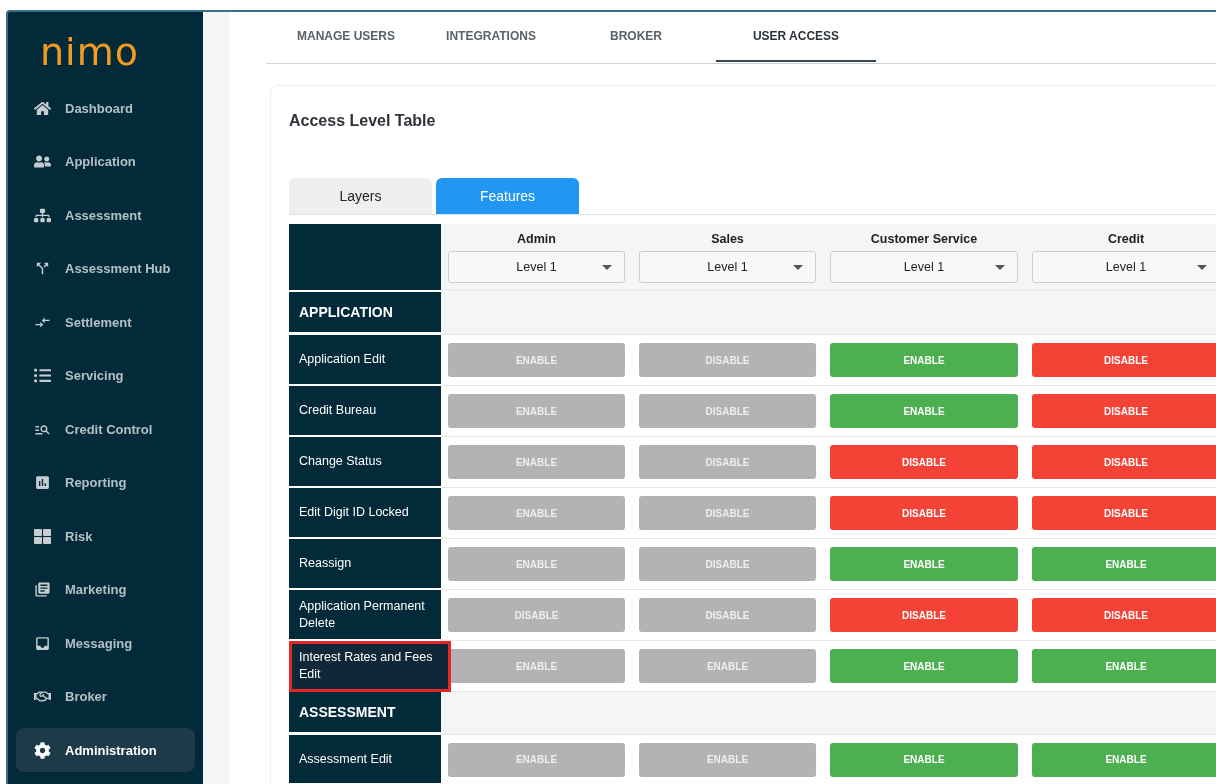 This screenshot has height=784, width=1216. What do you see at coordinates (536, 238) in the screenshot?
I see `column-title: Admin` at bounding box center [536, 238].